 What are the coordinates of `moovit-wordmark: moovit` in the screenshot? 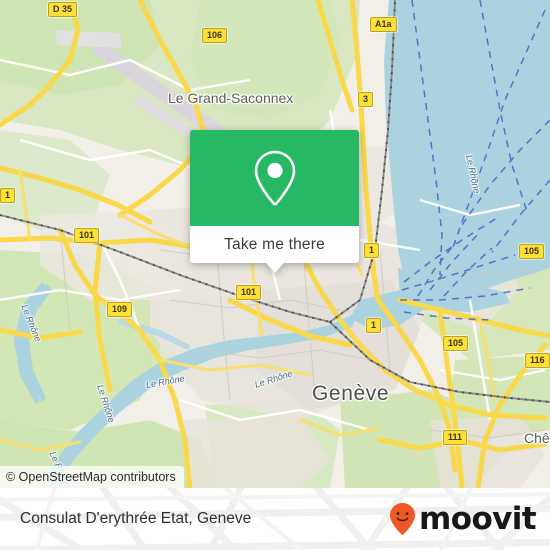 It's located at (478, 518).